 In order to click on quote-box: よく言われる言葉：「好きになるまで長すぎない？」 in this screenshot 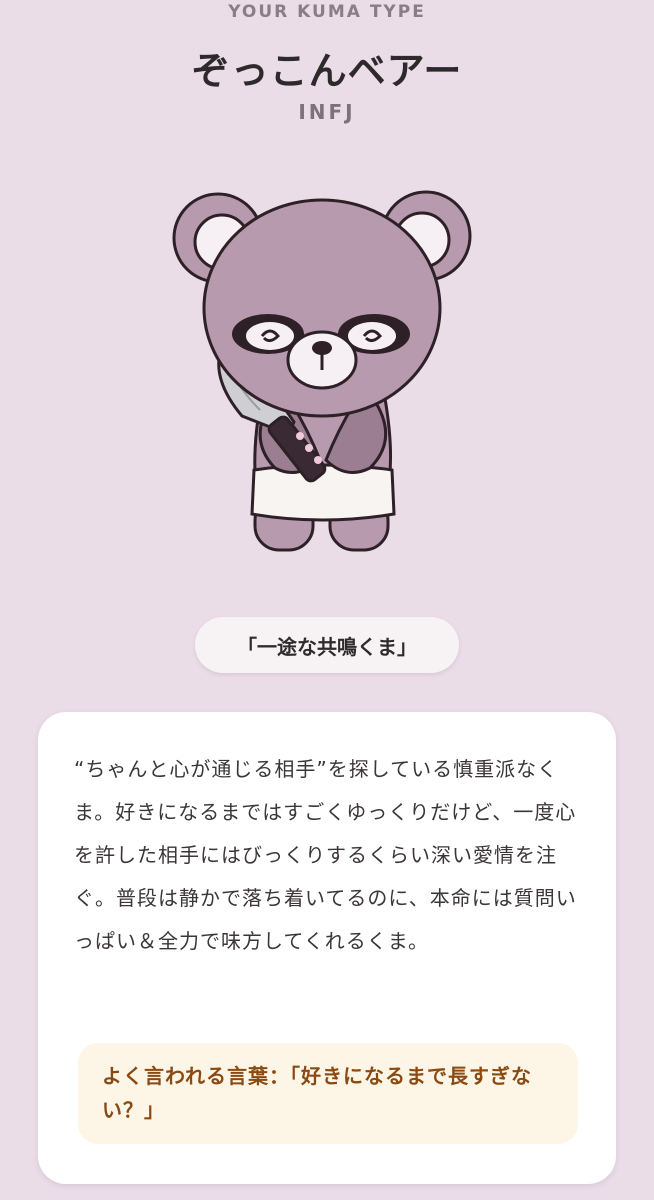, I will do `click(328, 1093)`.